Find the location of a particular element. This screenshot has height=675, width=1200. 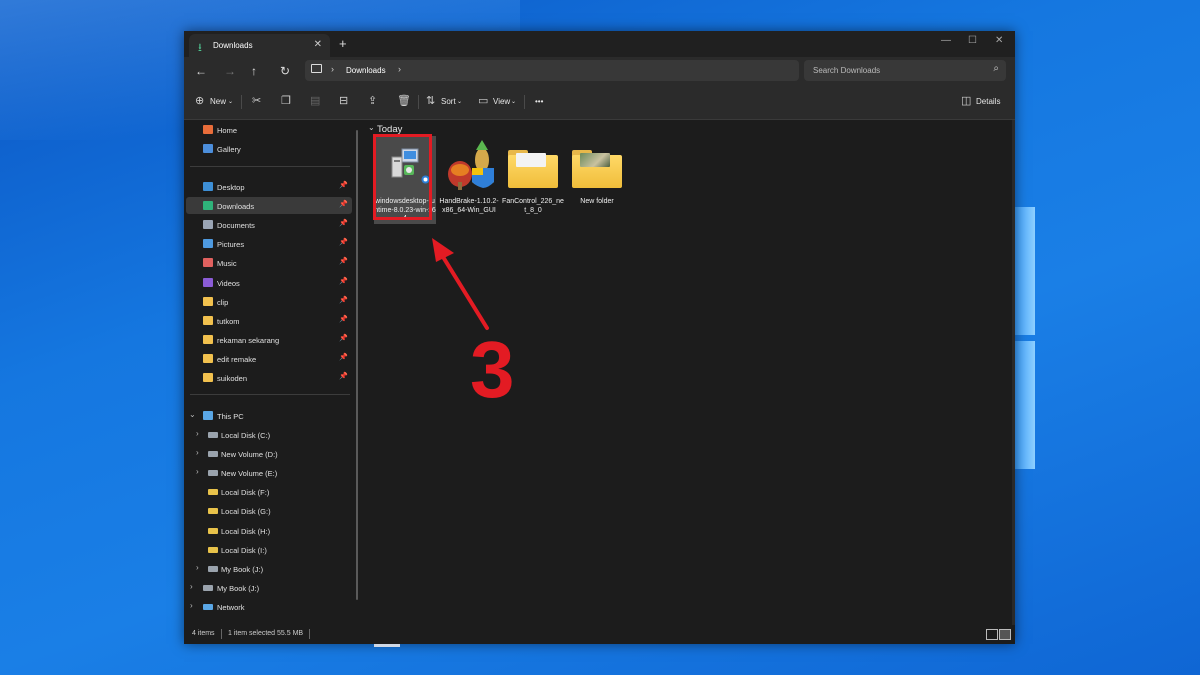

annotation-arrow is located at coordinates (460, 284).